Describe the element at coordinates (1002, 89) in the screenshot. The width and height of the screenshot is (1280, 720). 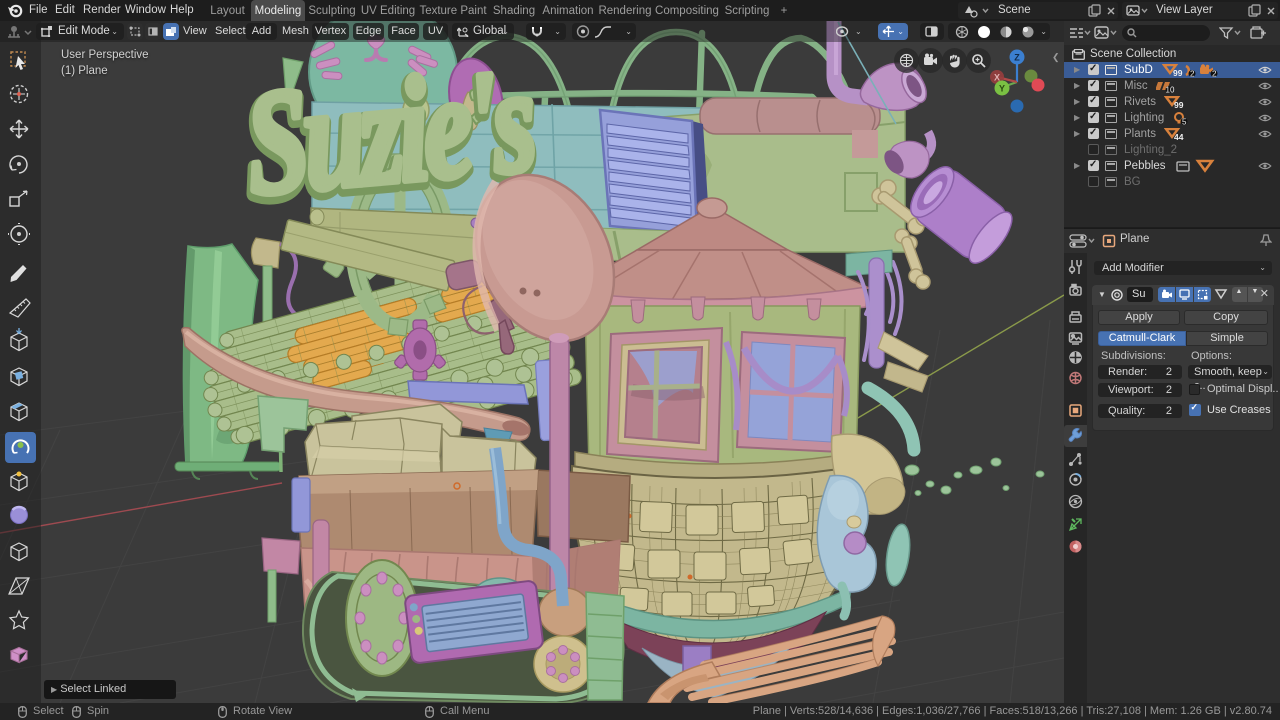
I see `svg-text: Y` at that location.